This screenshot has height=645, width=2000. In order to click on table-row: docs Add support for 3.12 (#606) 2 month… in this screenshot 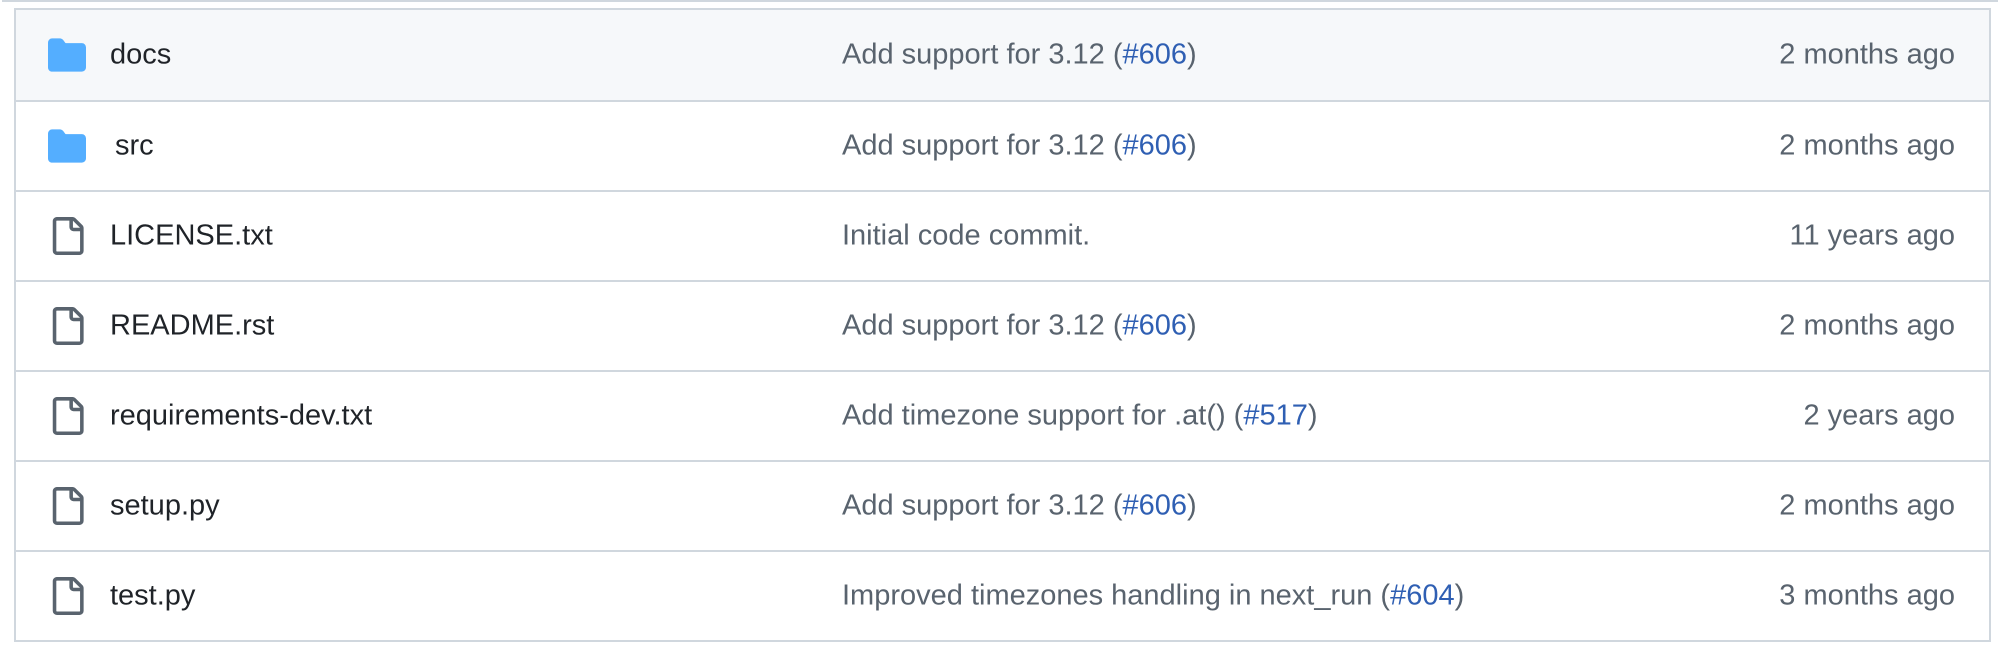, I will do `click(1002, 55)`.